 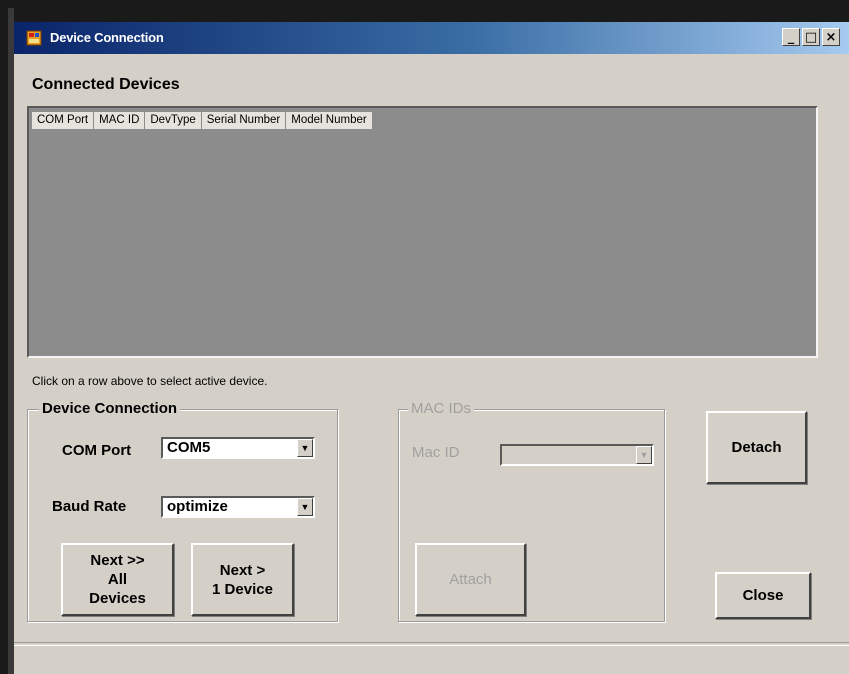 What do you see at coordinates (242, 579) in the screenshot?
I see `next-one-device-button: Next > 1 Device` at bounding box center [242, 579].